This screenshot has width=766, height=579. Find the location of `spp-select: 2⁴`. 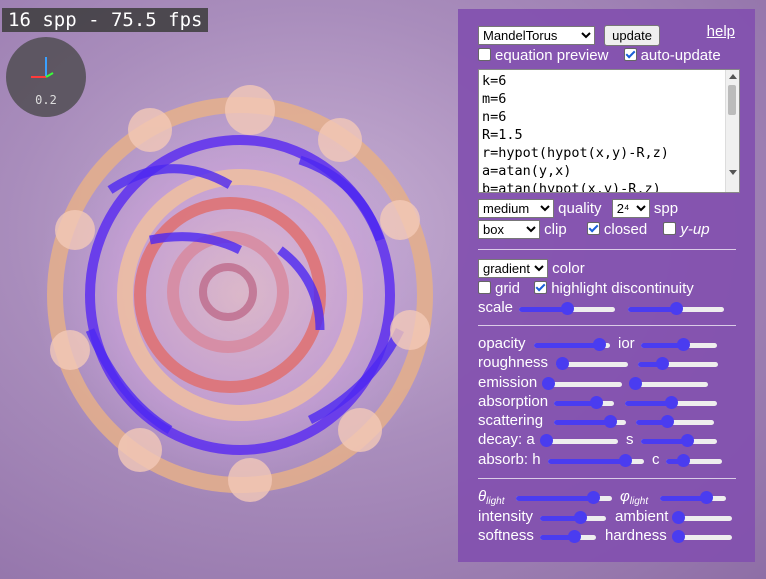

spp-select: 2⁴ is located at coordinates (630, 208).